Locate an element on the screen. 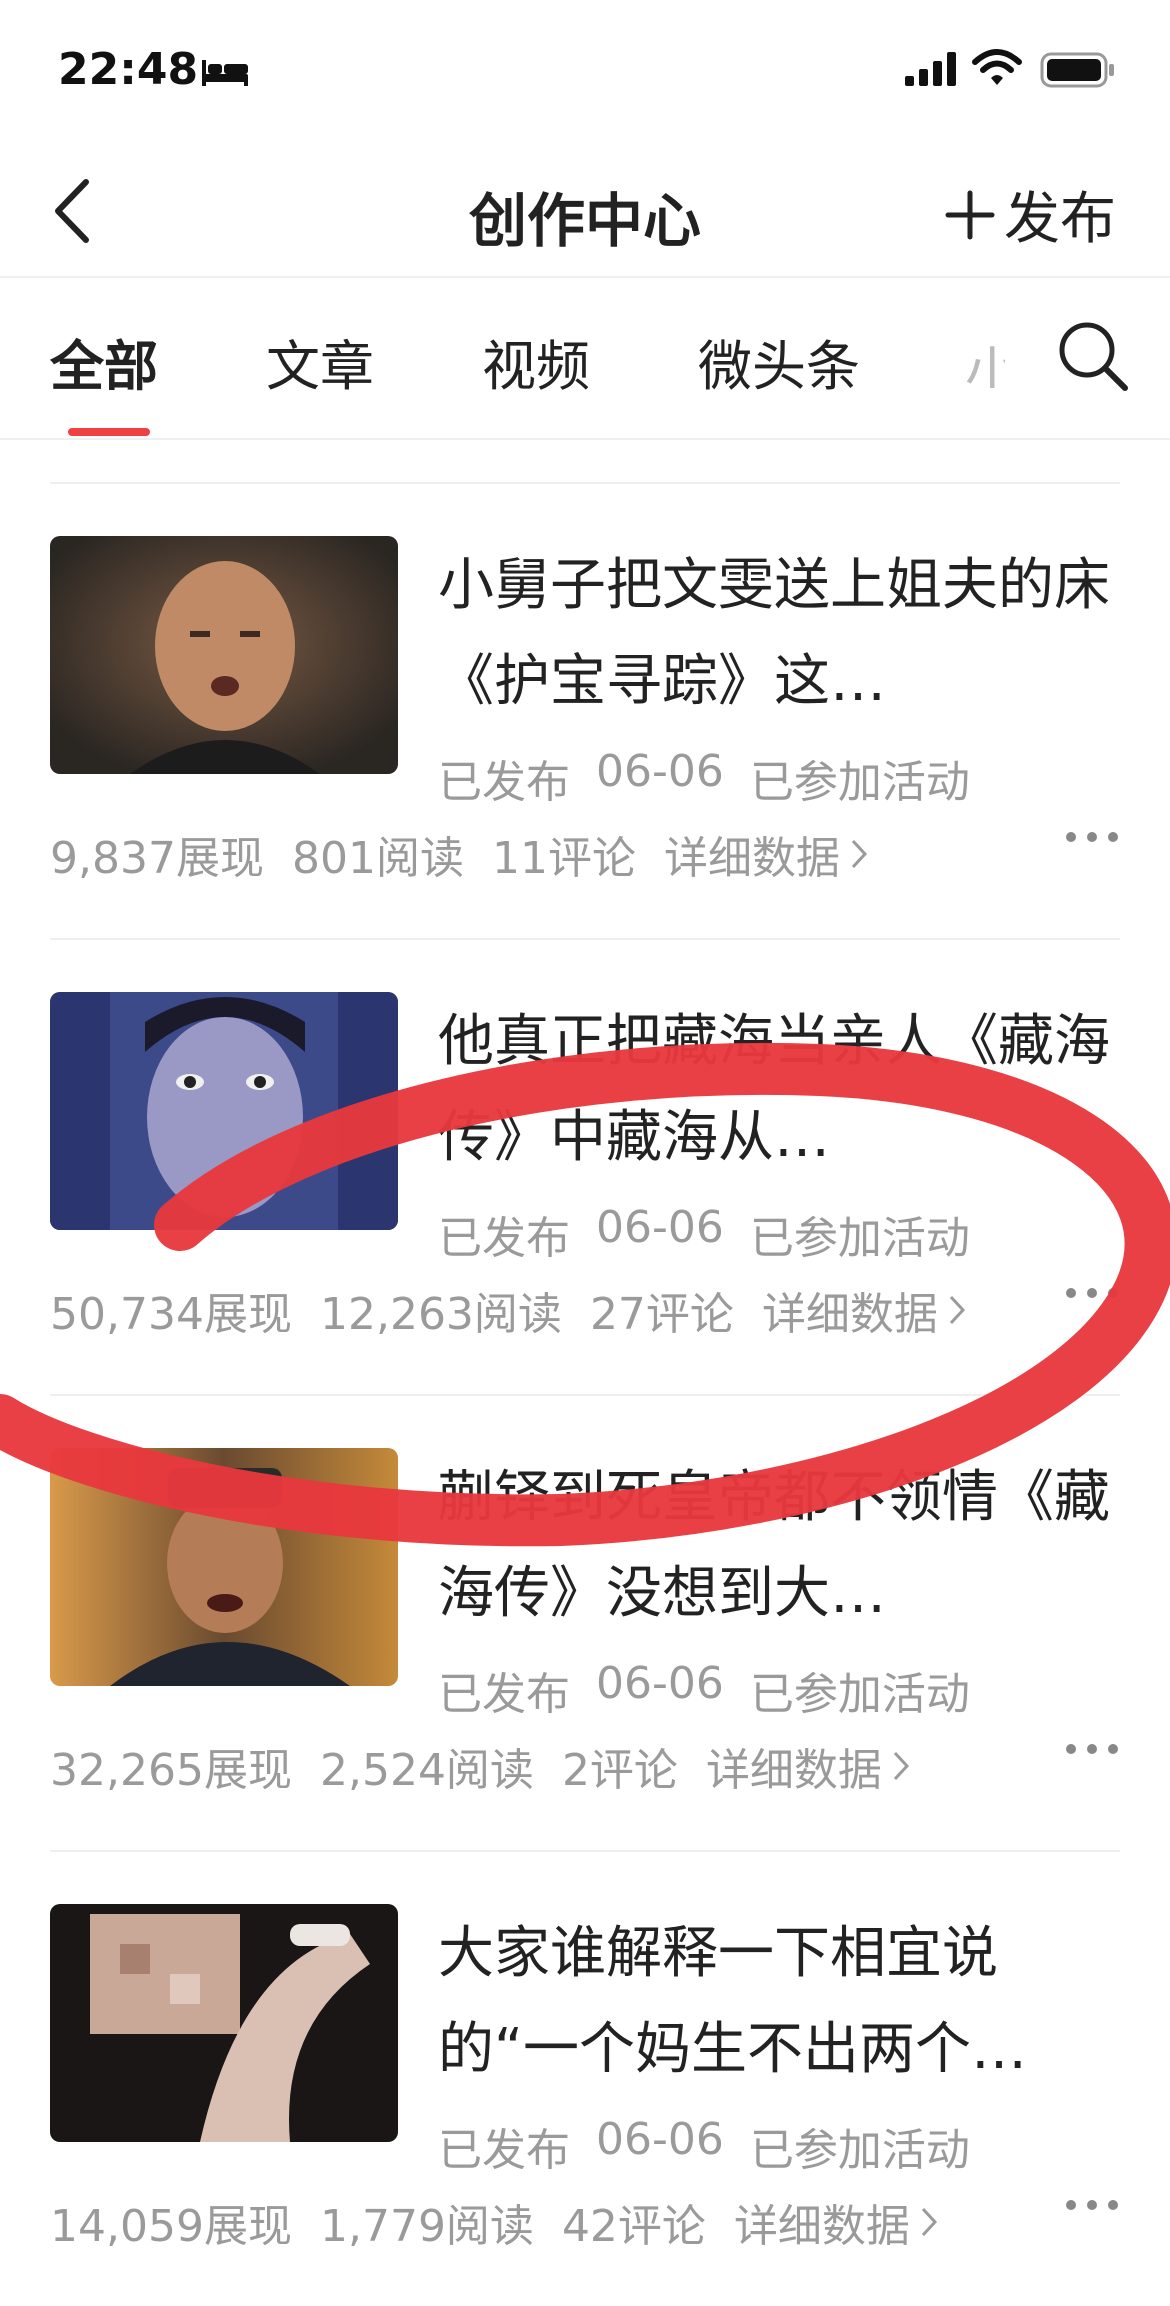 Image resolution: width=1170 pixels, height=2306 pixels. post-stats: 32,265展现 2,524阅读 2评论 详细数据 is located at coordinates (480, 1766).